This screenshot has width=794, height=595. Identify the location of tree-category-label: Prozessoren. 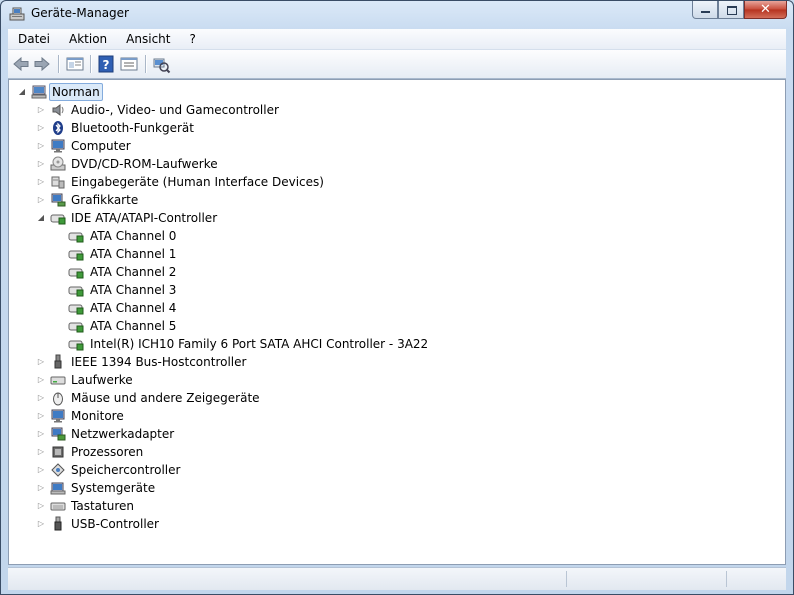
(107, 452).